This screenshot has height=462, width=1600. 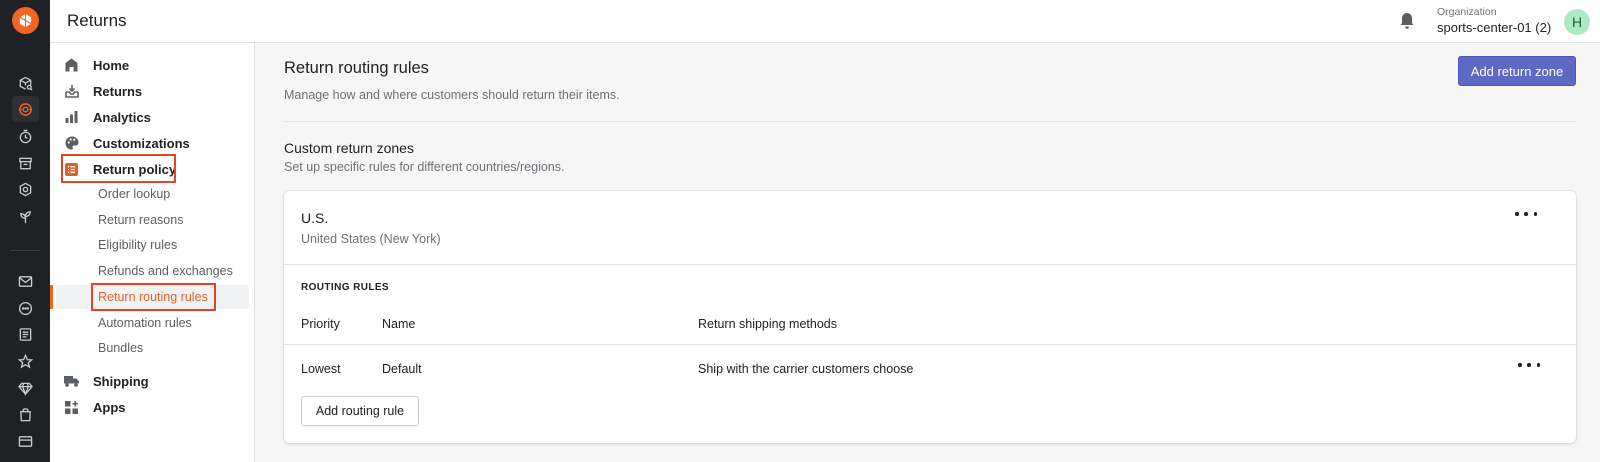 What do you see at coordinates (1577, 22) in the screenshot?
I see `user-avatar: H` at bounding box center [1577, 22].